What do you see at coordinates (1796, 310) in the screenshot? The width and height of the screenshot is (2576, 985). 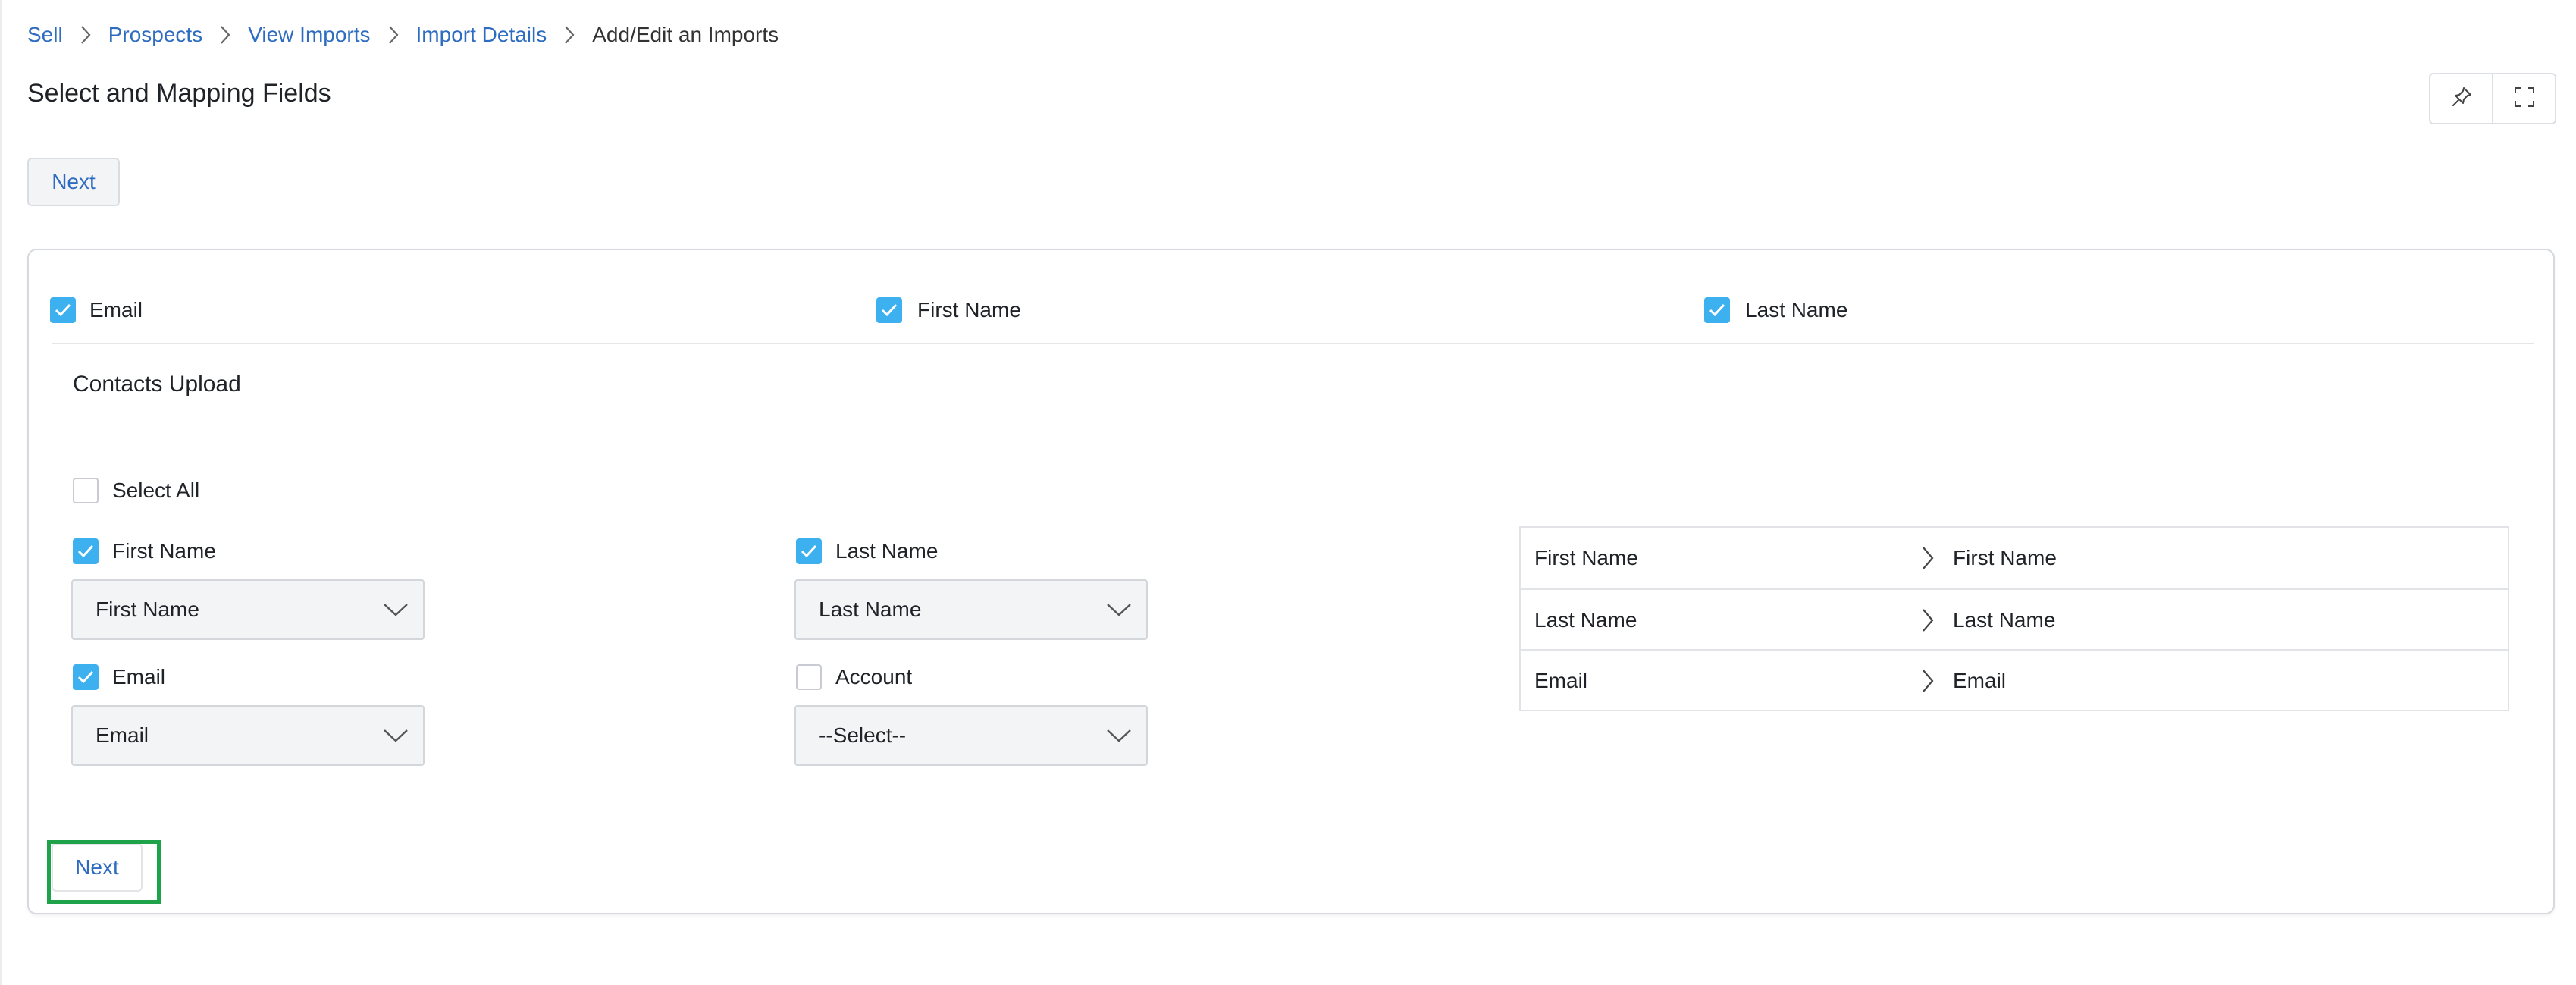 I see `column-last-name-label: Last Name` at bounding box center [1796, 310].